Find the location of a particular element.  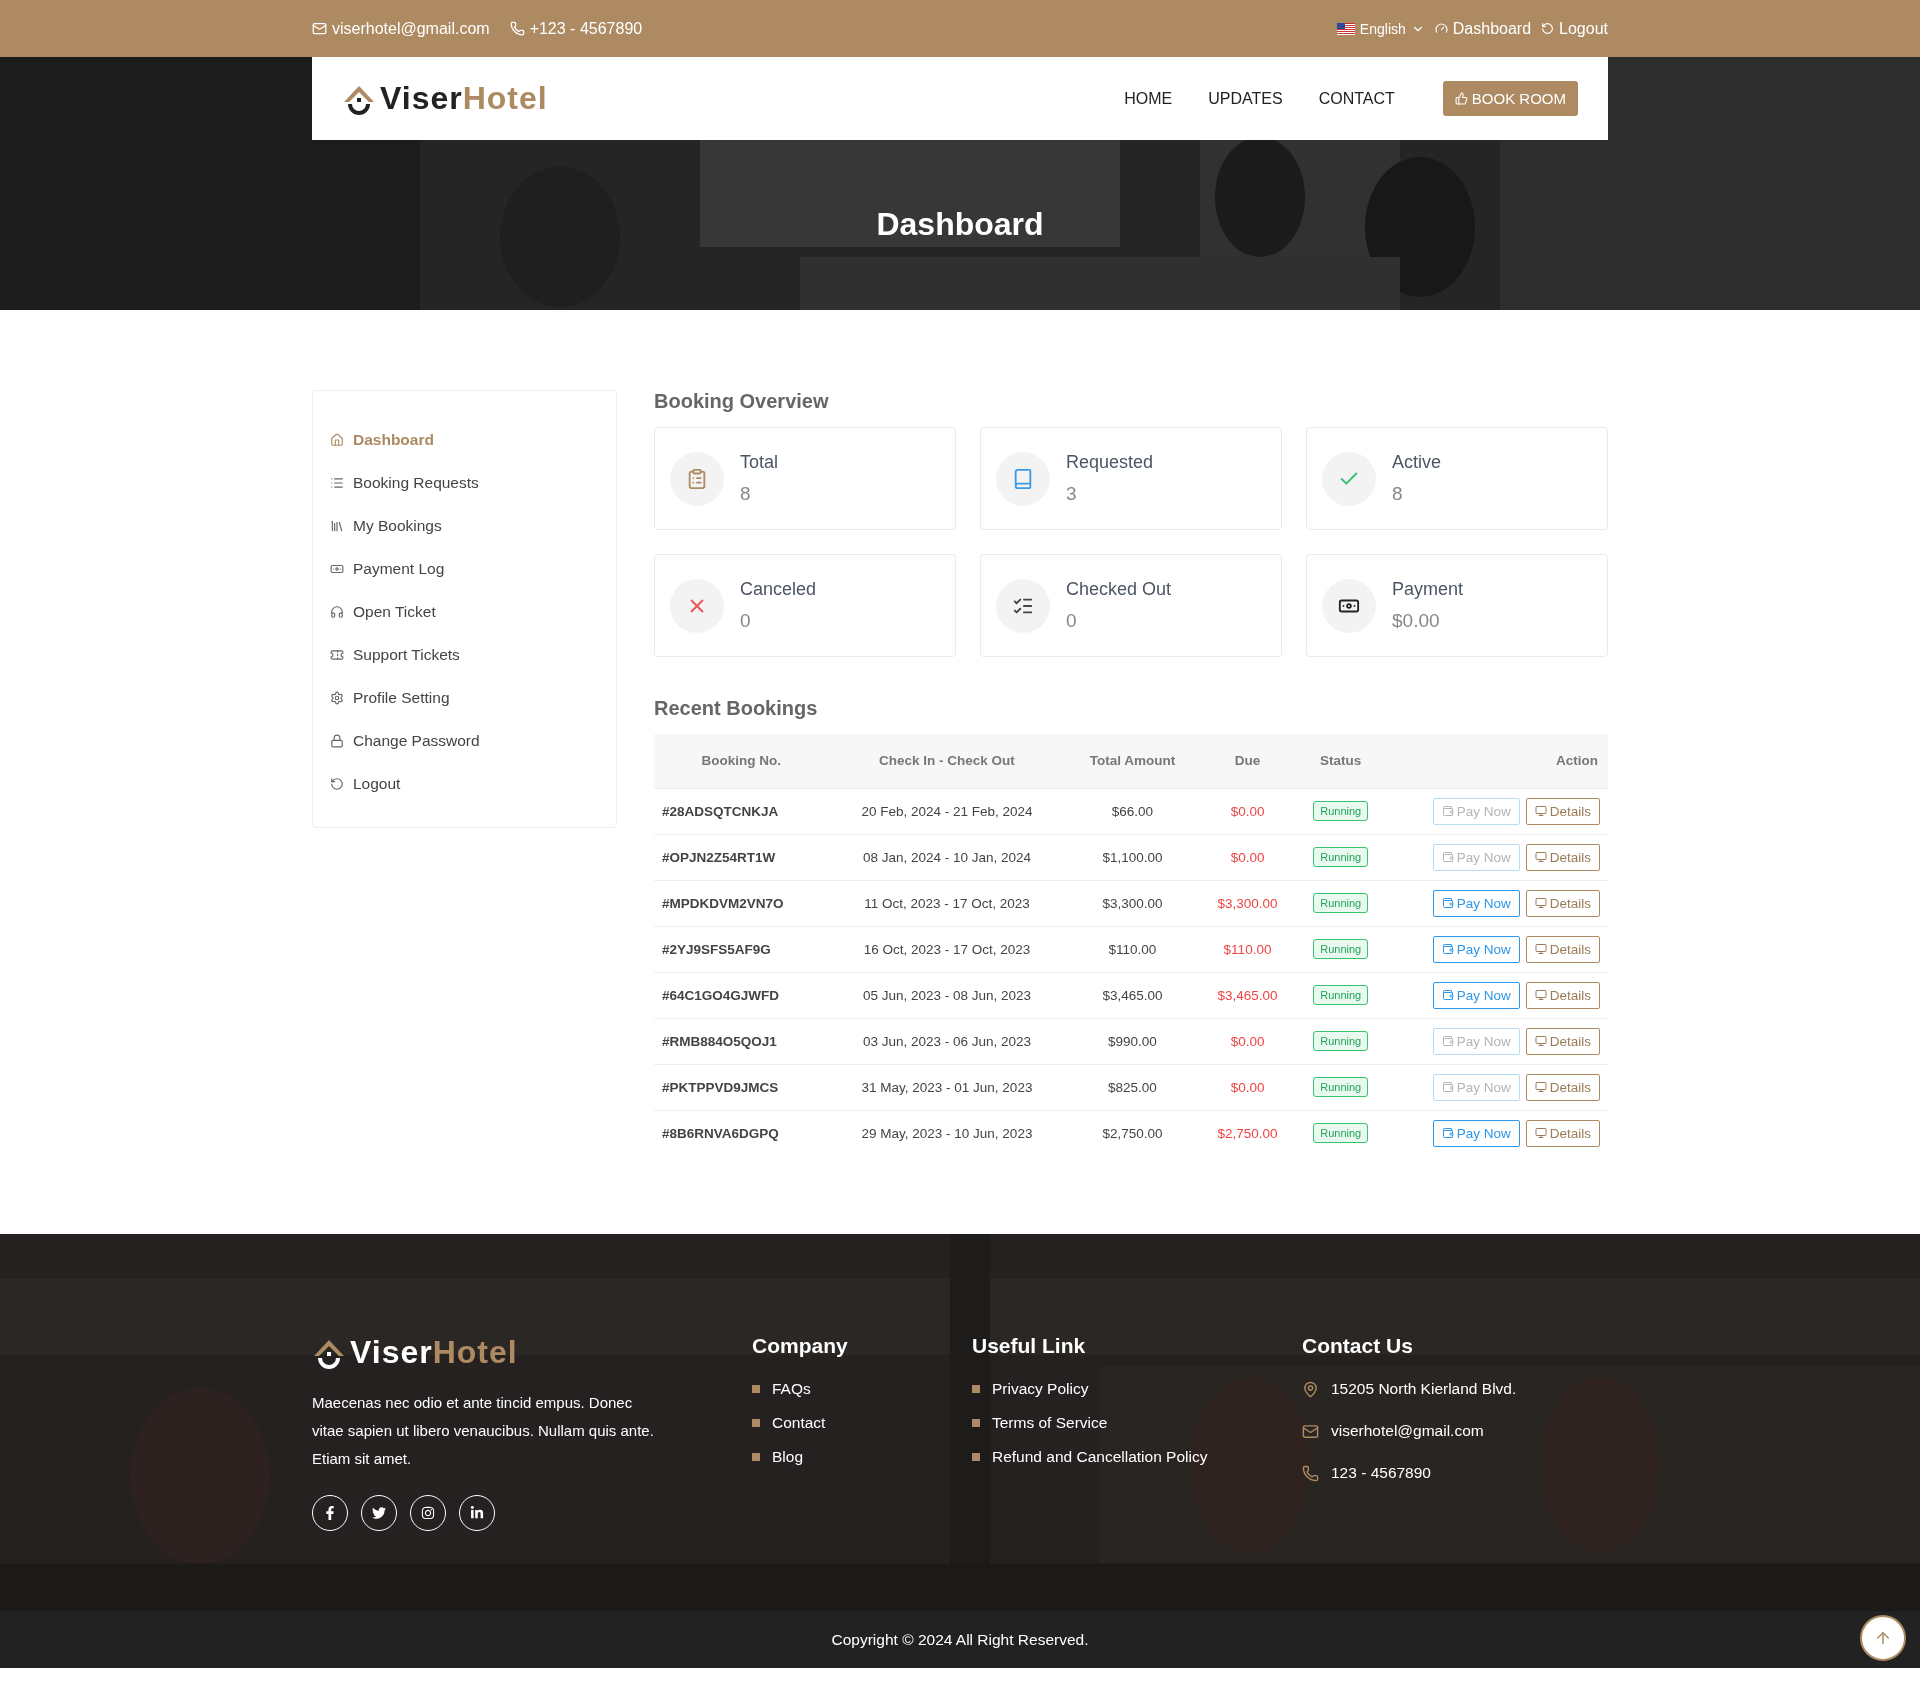

footer-heading: Useful Link is located at coordinates (1029, 1346).